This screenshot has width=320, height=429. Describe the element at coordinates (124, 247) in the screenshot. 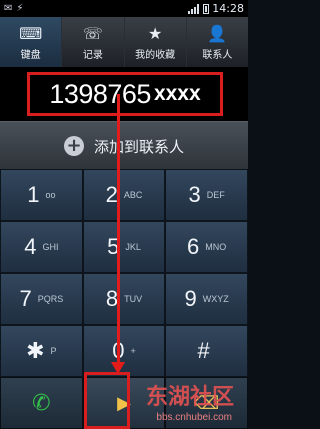

I see `key-5: 5 JKL` at that location.